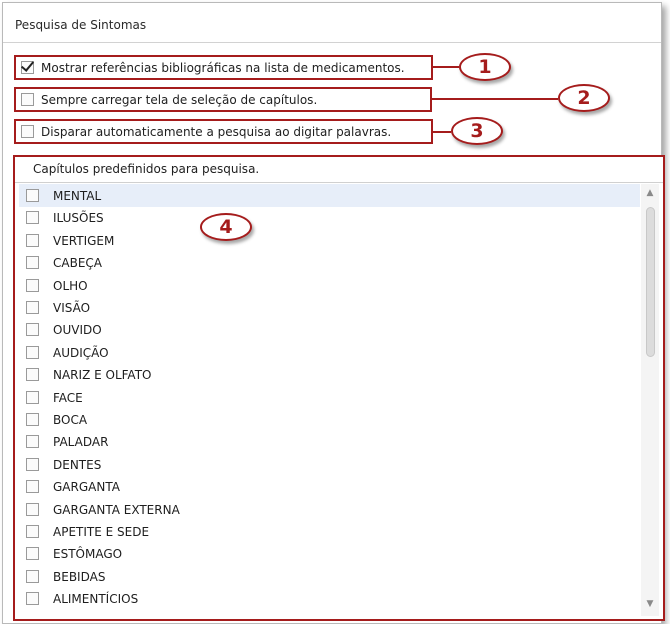 This screenshot has height=624, width=670. What do you see at coordinates (81, 25) in the screenshot?
I see `panel-title: Pesquisa de Sintomas` at bounding box center [81, 25].